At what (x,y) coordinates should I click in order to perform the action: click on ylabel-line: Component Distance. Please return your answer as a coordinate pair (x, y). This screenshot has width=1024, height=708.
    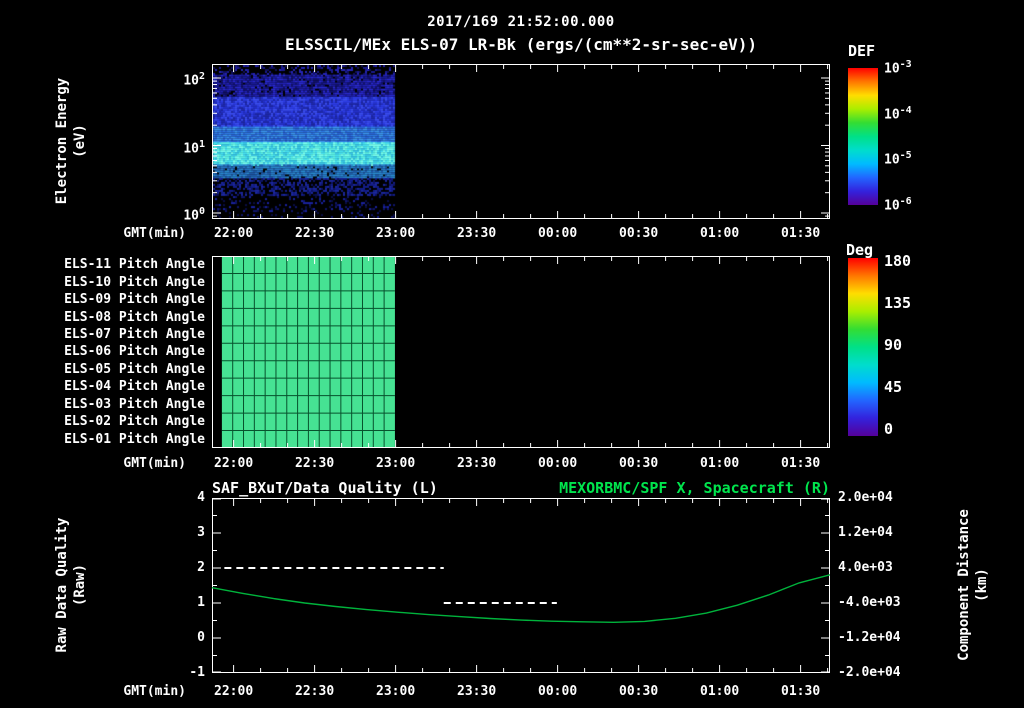
    Looking at the image, I should click on (964, 585).